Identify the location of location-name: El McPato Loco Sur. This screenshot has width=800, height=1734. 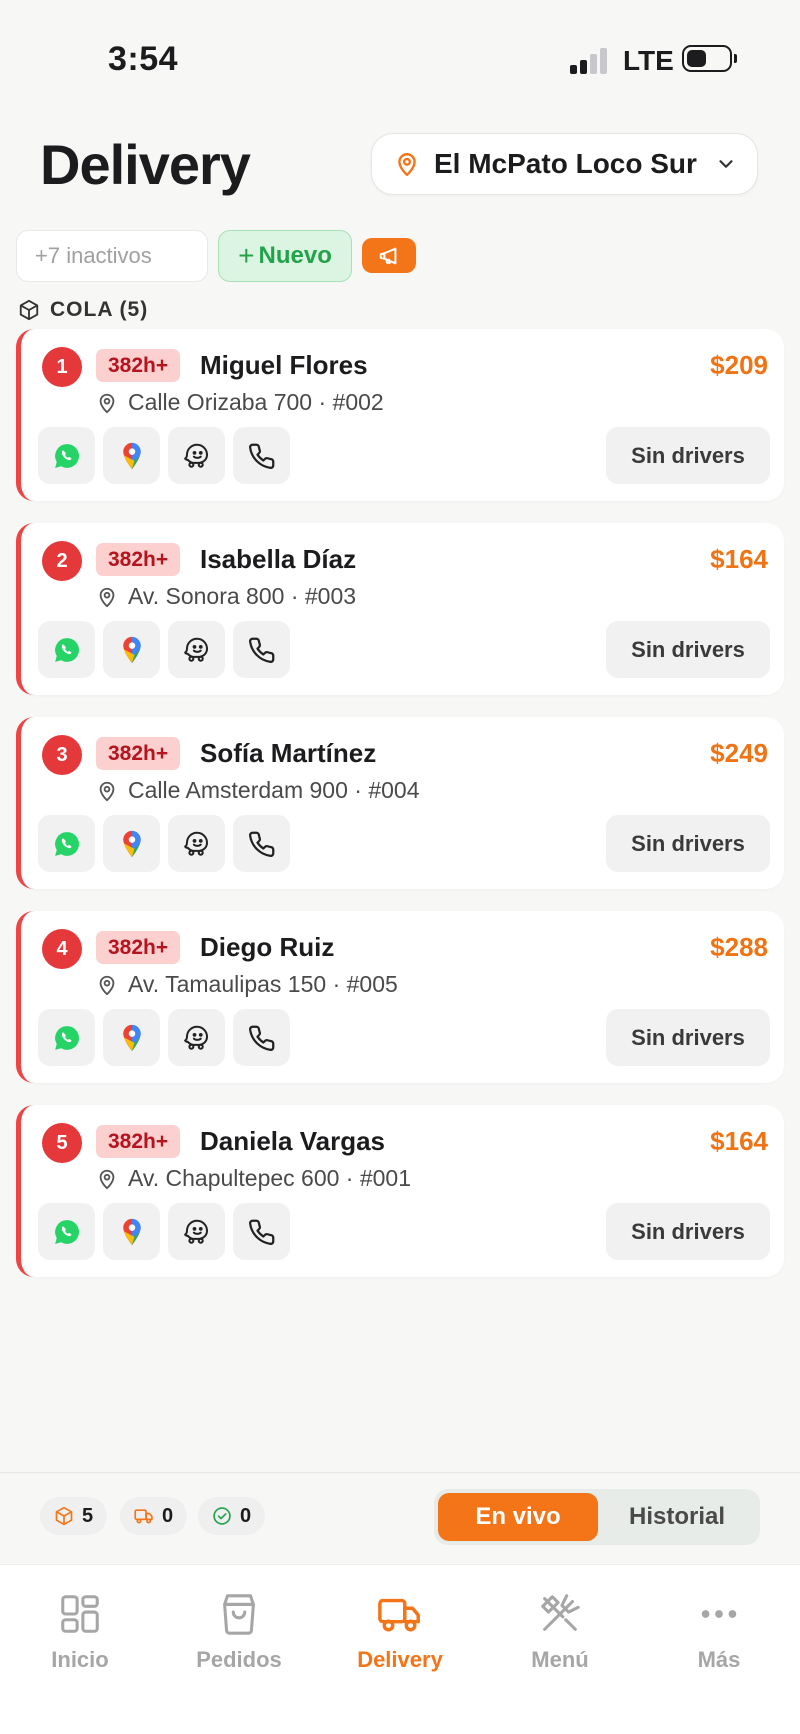
(565, 163).